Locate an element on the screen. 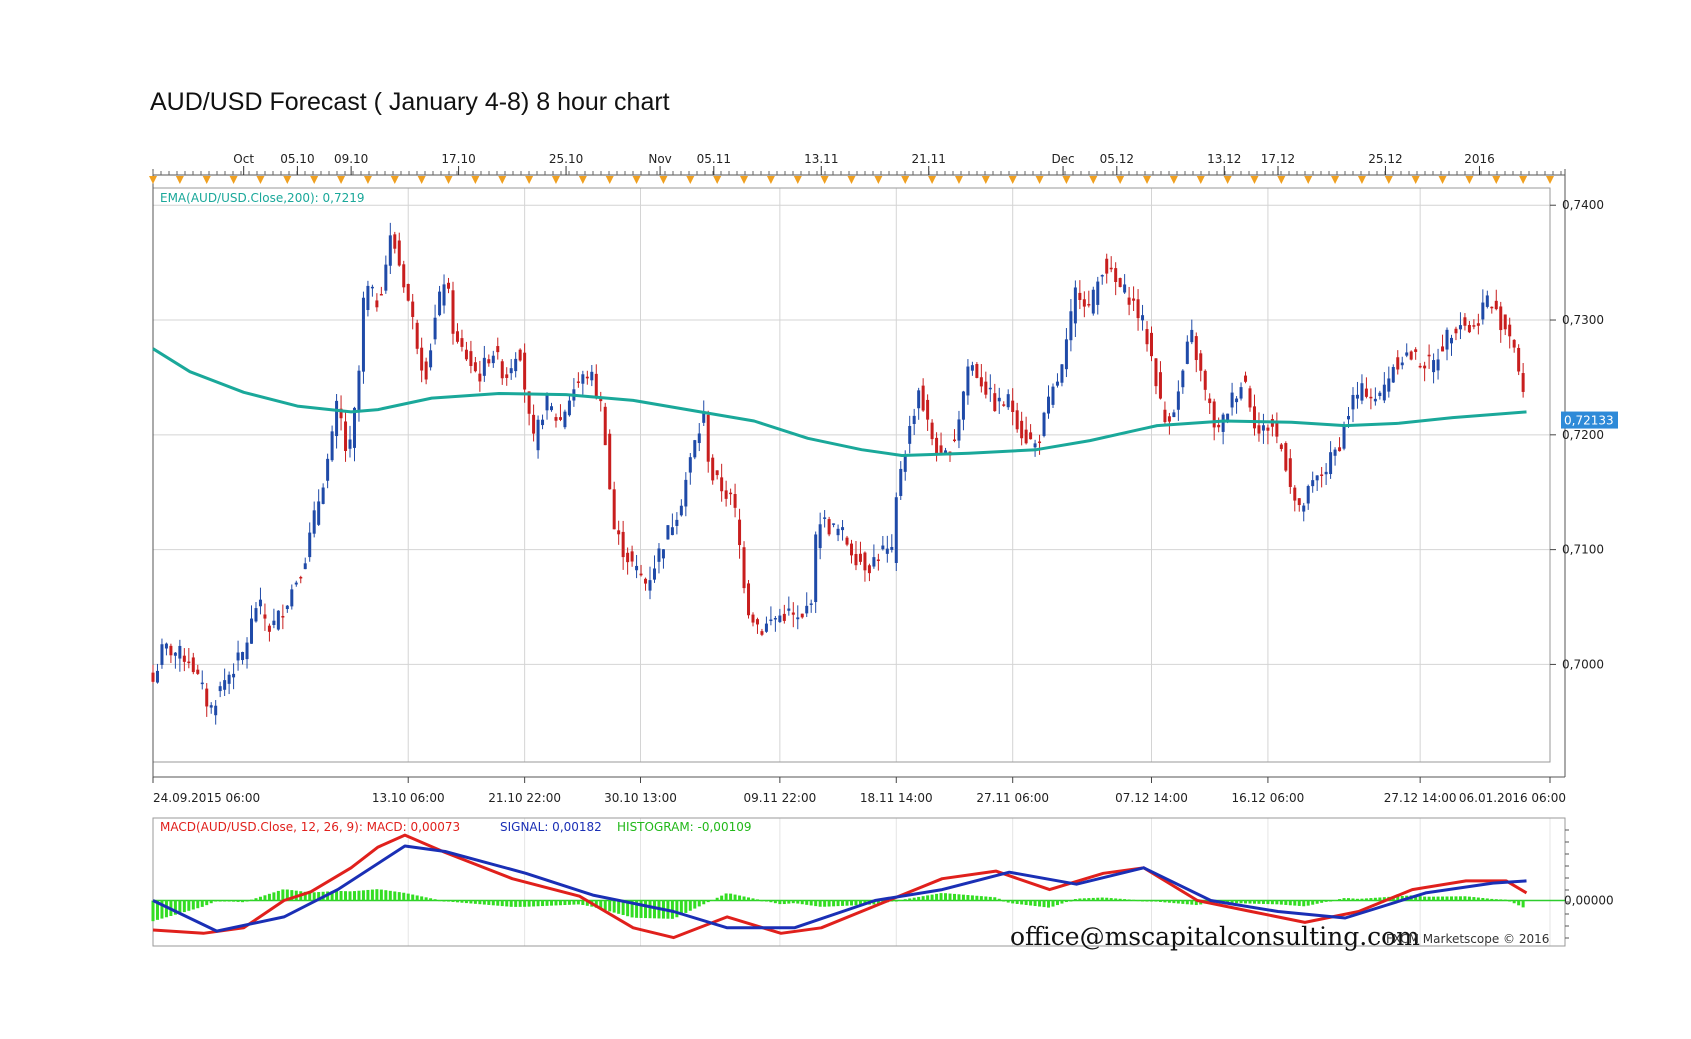 This screenshot has height=1039, width=1691. bottom-axis-label: 16.12 06:00 is located at coordinates (1268, 798).